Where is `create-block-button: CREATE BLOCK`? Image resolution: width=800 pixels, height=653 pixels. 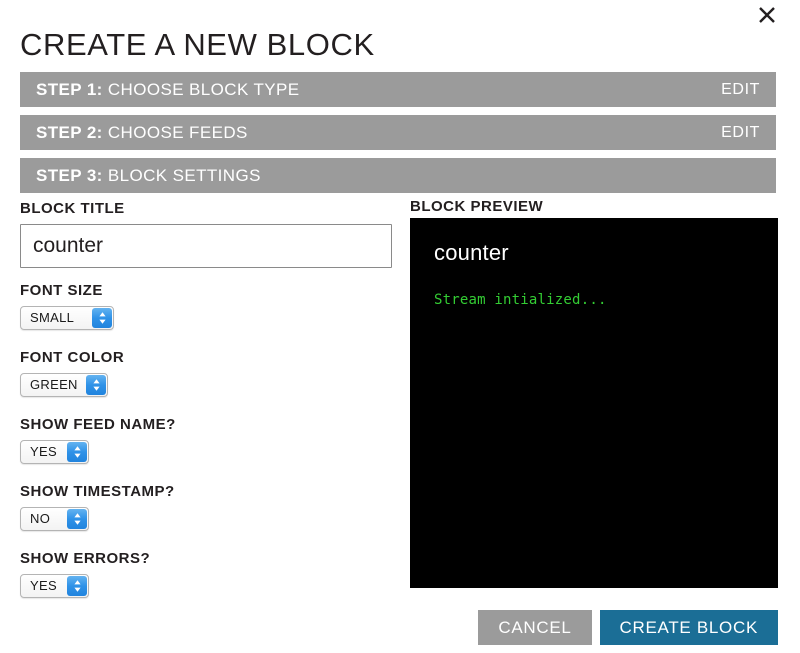
create-block-button: CREATE BLOCK is located at coordinates (688, 627).